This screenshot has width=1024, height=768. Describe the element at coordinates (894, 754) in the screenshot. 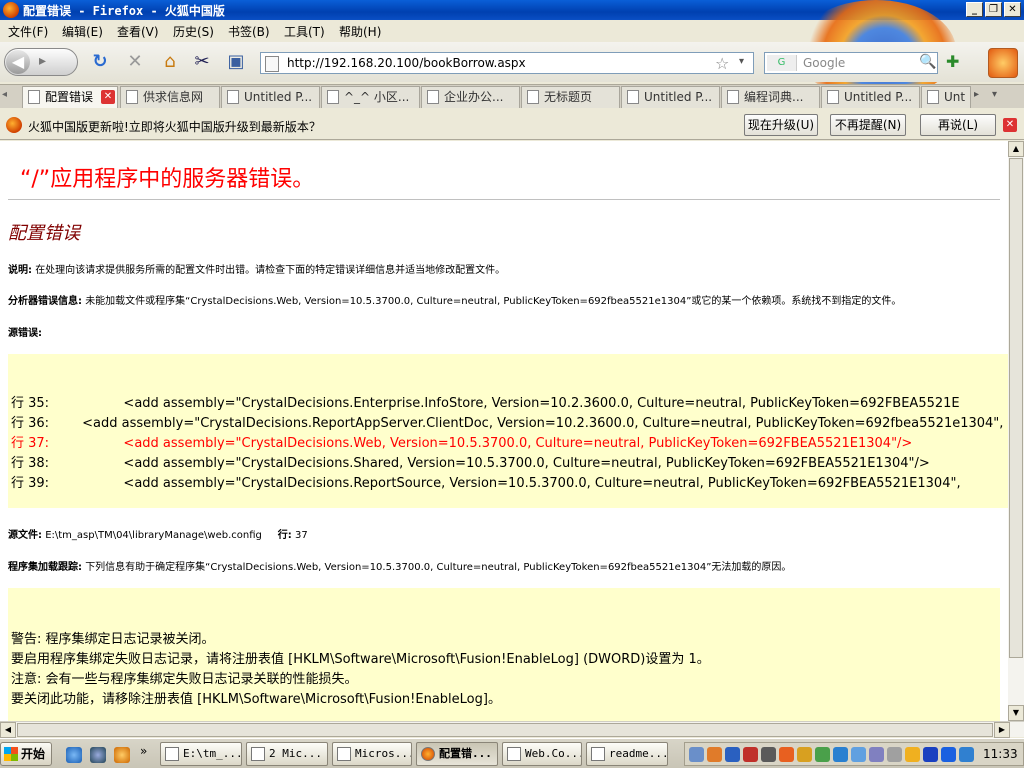

I see `tray-volume-icon` at that location.